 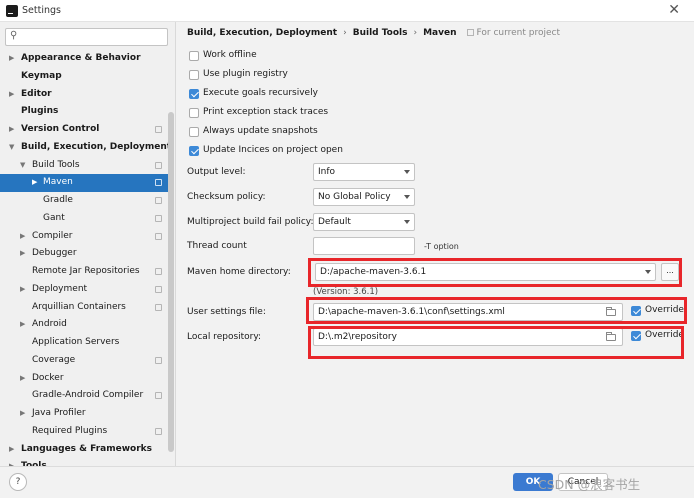 I want to click on fail-policy-label: Multiproject build fail policy:, so click(x=250, y=222).